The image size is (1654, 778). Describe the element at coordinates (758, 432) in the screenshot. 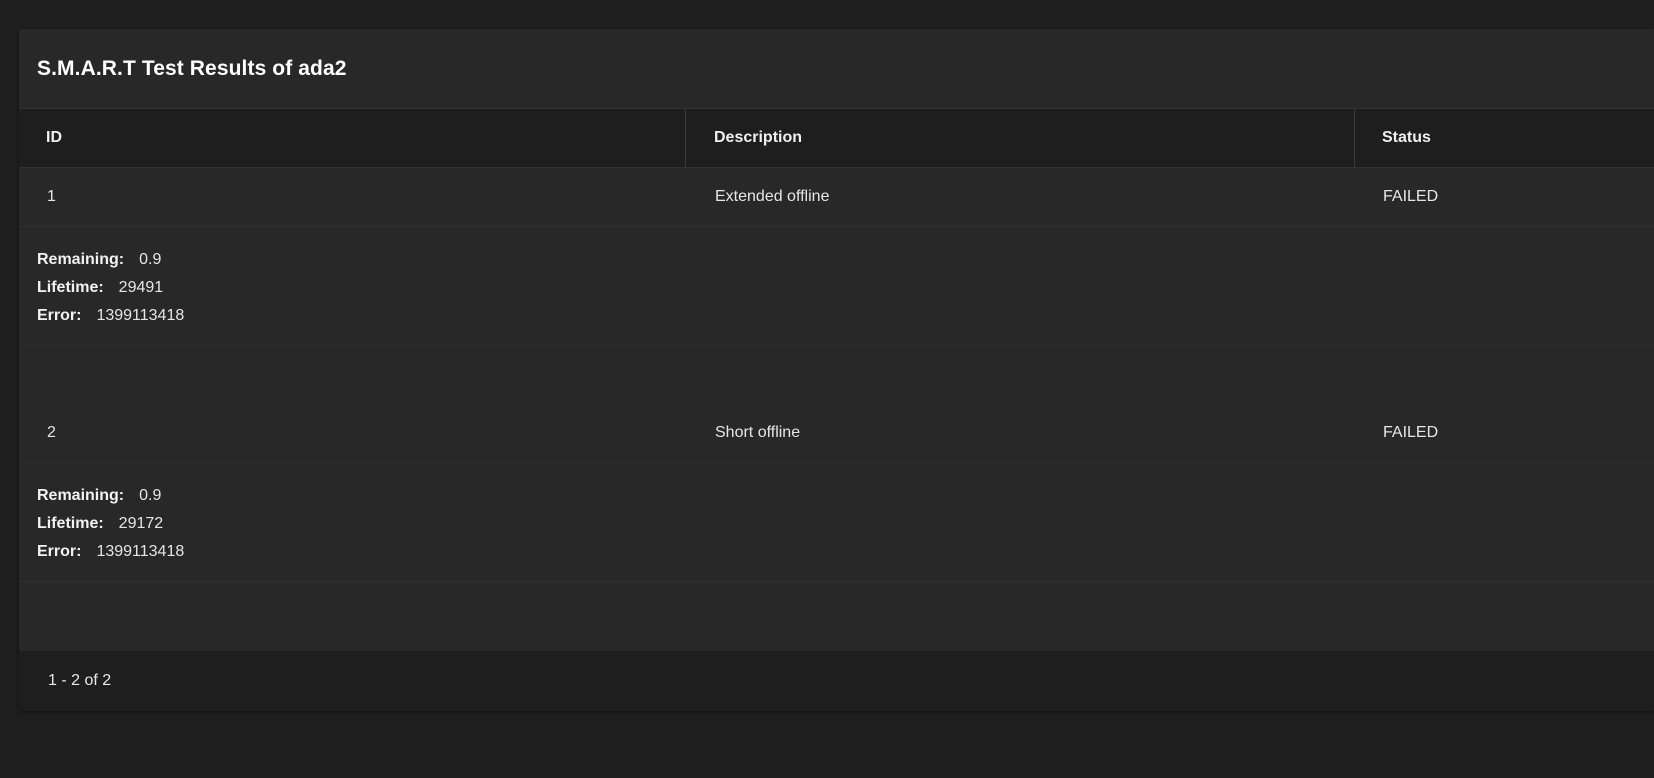

I see `cell-description: Short offline` at that location.